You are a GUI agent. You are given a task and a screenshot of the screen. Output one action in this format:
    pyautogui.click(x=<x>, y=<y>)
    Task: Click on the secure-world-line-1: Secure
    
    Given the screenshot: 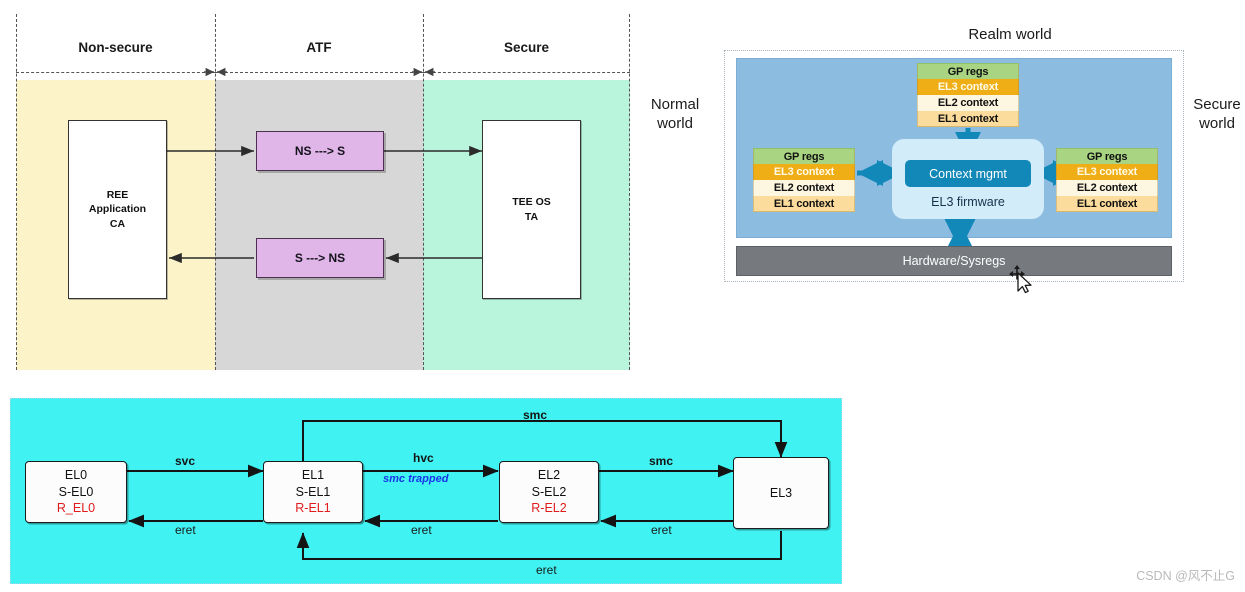 What is the action you would take?
    pyautogui.click(x=1217, y=104)
    